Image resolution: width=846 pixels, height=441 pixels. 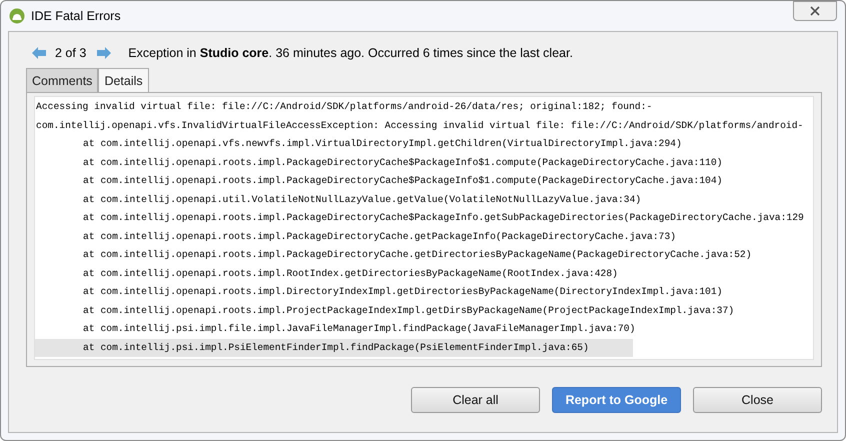 I want to click on stack-trace-line: at com.intellij.openapi.util.VolatileNotNullLazyValue.getValue(VolatileNotNullLazyValue.java:34), so click(x=362, y=199).